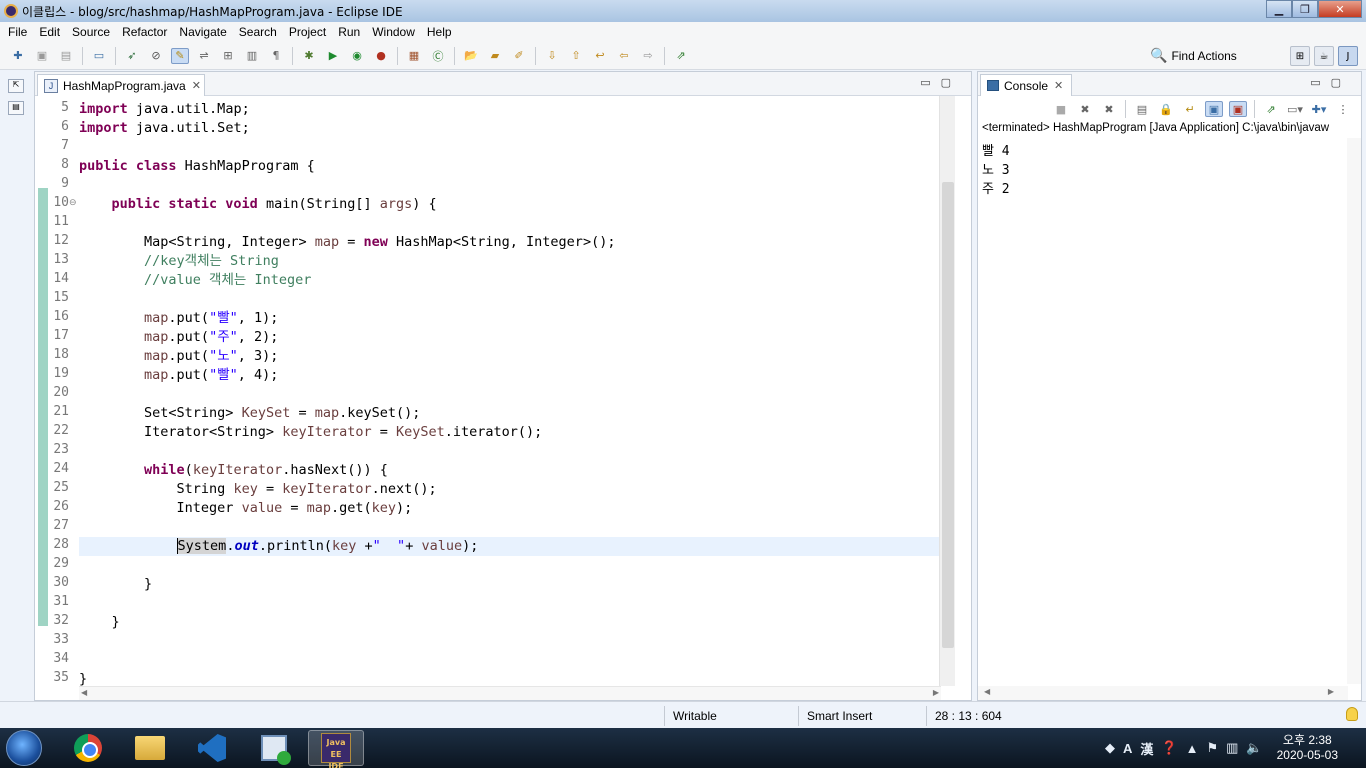  I want to click on clock: 오후 2:38 2020-05-03, so click(1307, 748).